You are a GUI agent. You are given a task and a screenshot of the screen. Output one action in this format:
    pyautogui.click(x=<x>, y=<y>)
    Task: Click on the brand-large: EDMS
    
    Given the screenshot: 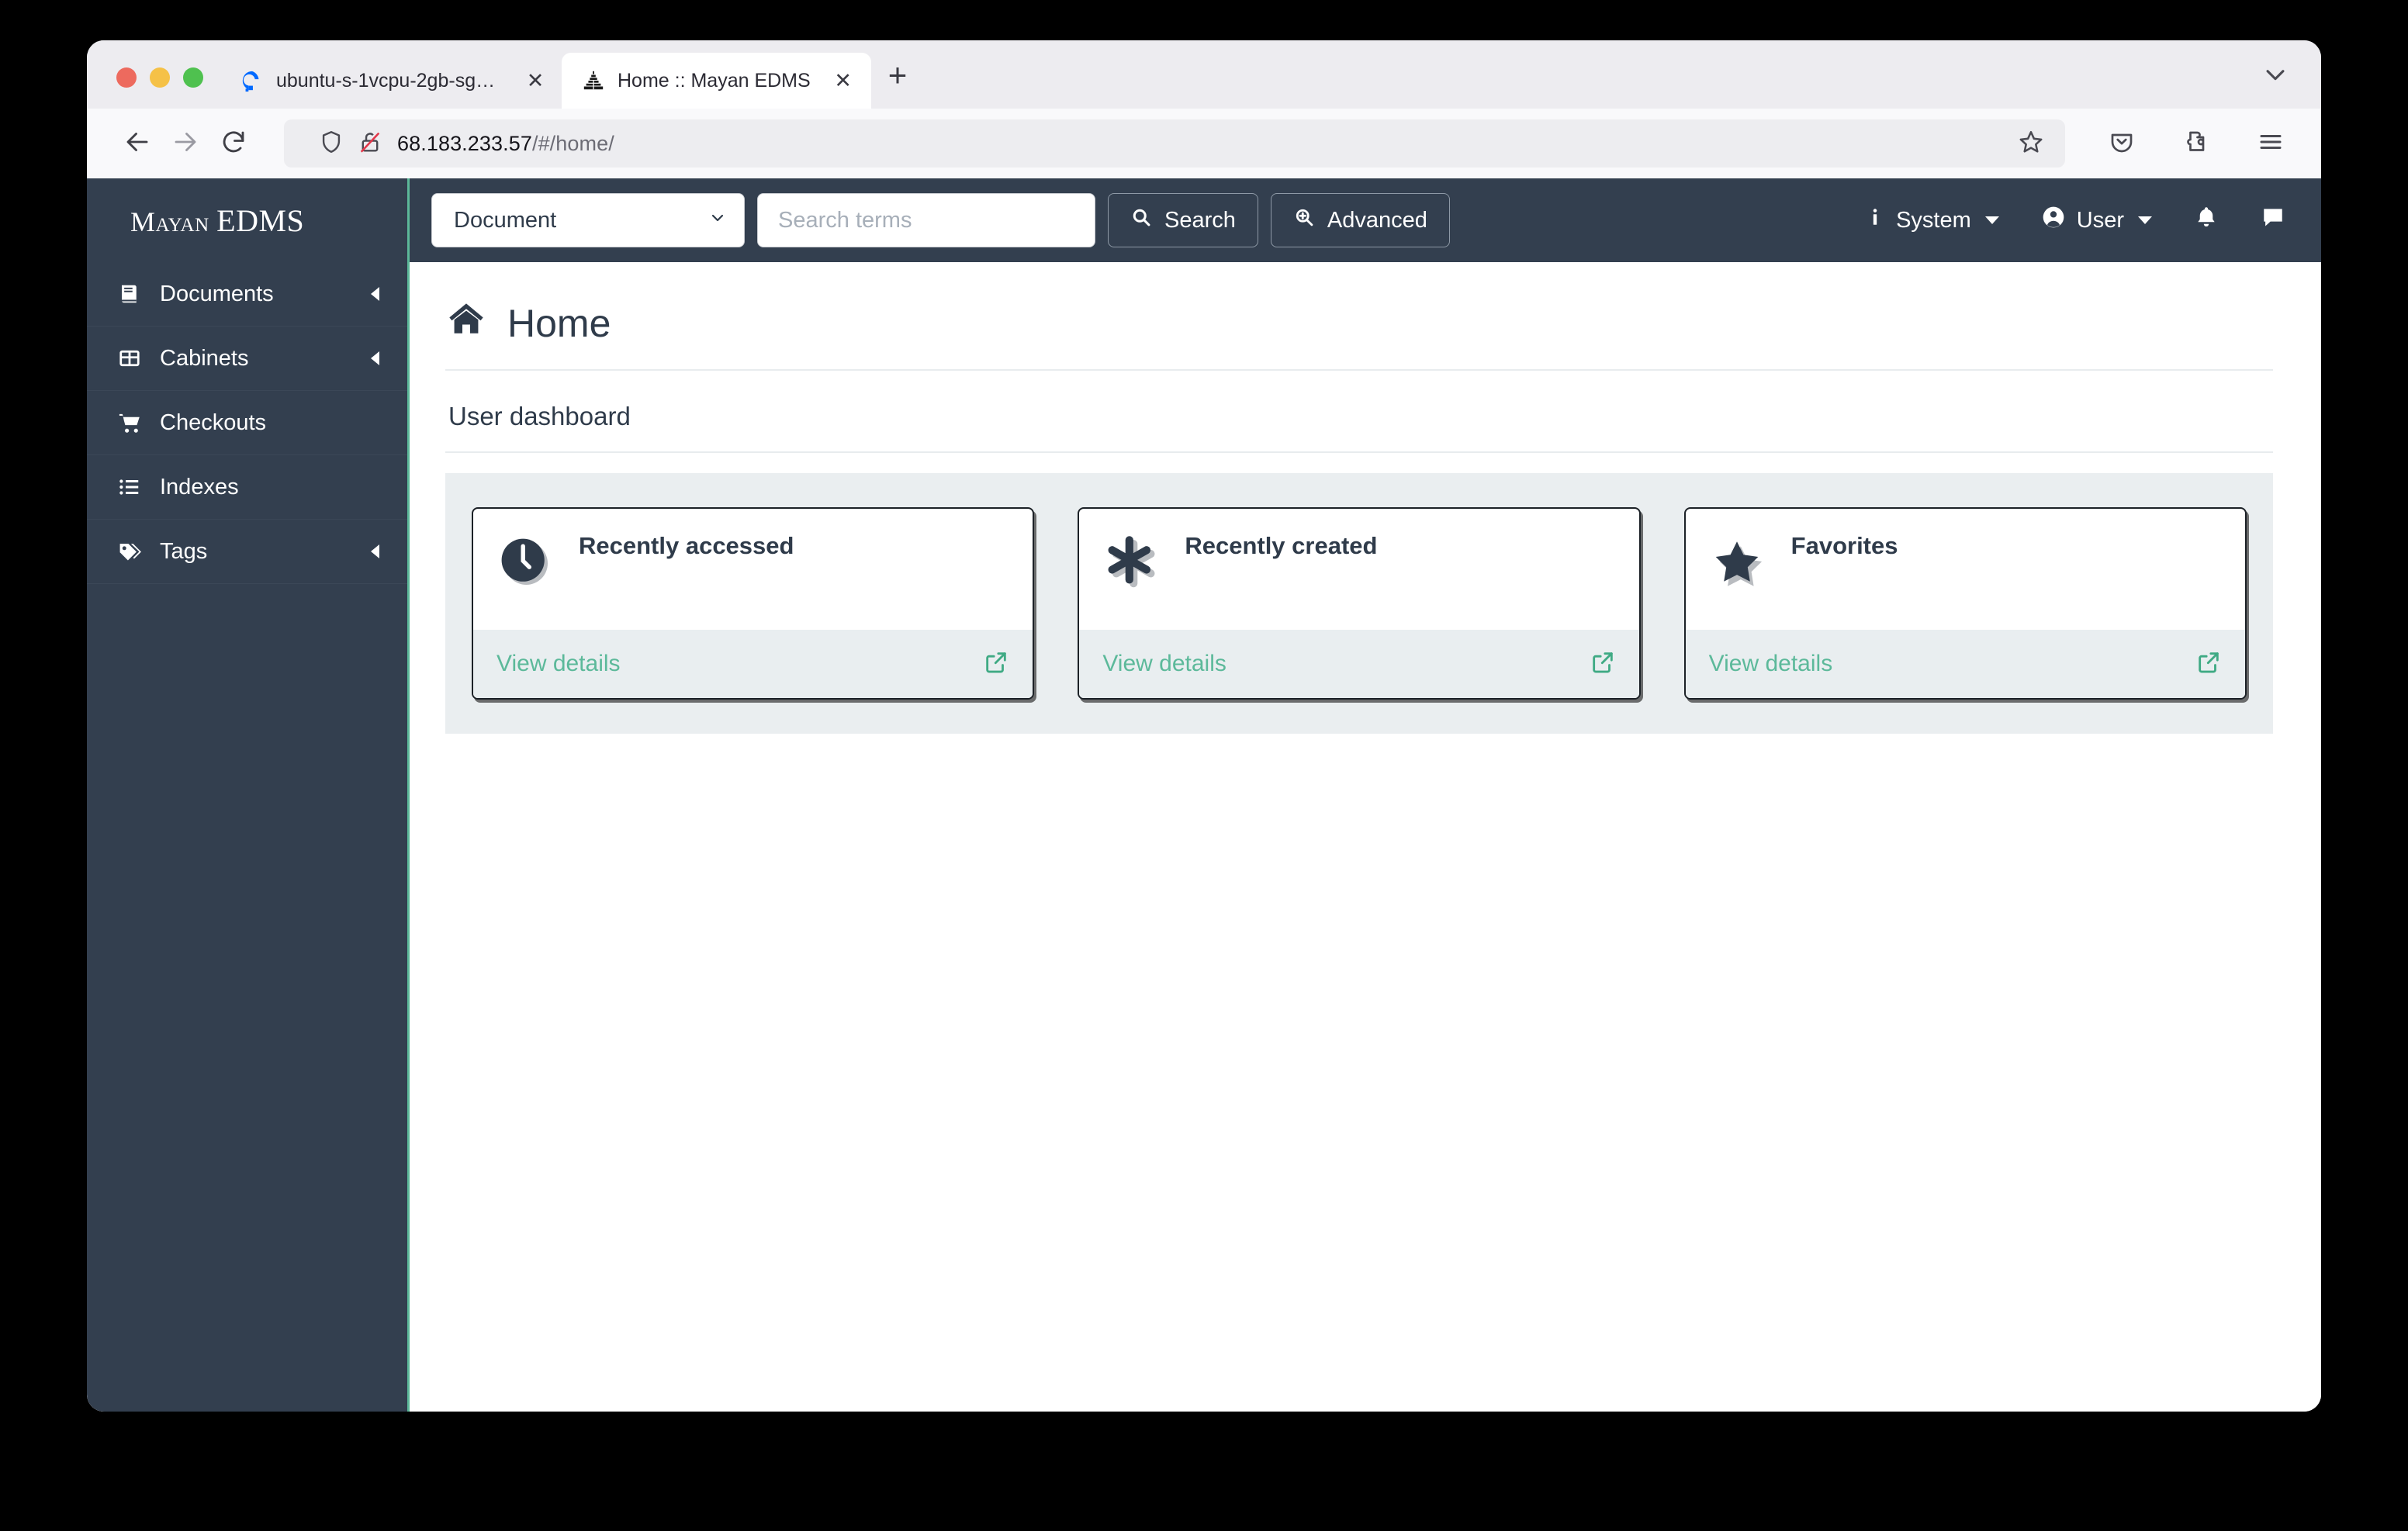 What is the action you would take?
    pyautogui.click(x=260, y=220)
    